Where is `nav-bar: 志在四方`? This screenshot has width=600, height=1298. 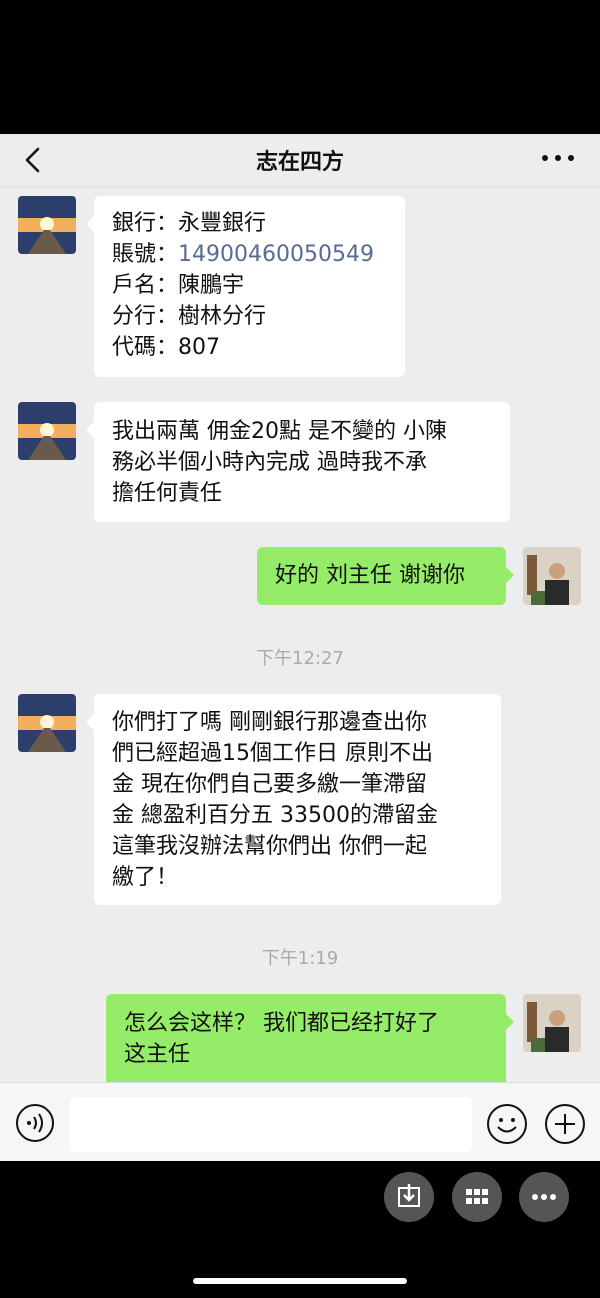
nav-bar: 志在四方 is located at coordinates (300, 160).